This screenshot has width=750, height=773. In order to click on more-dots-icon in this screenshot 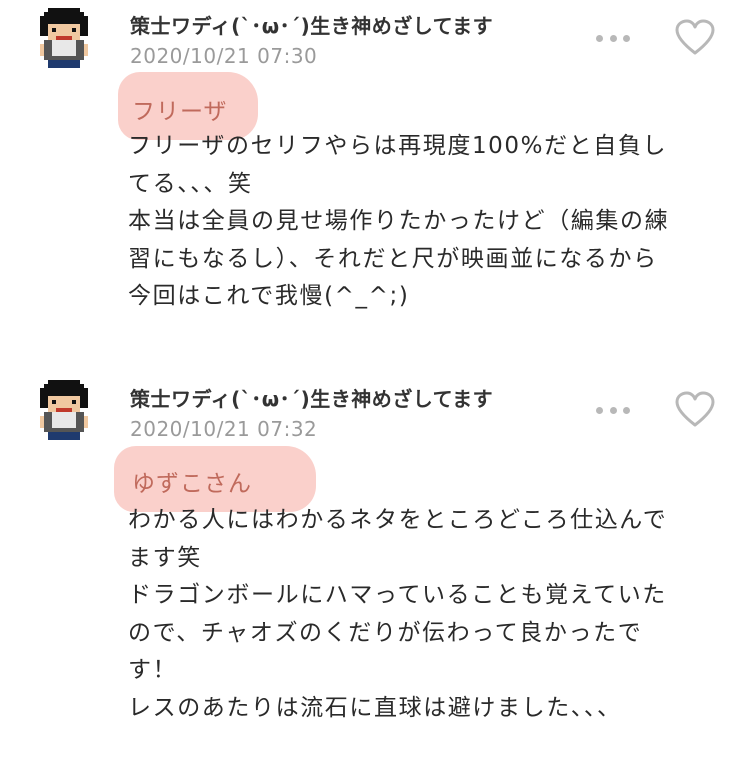, I will do `click(599, 410)`.